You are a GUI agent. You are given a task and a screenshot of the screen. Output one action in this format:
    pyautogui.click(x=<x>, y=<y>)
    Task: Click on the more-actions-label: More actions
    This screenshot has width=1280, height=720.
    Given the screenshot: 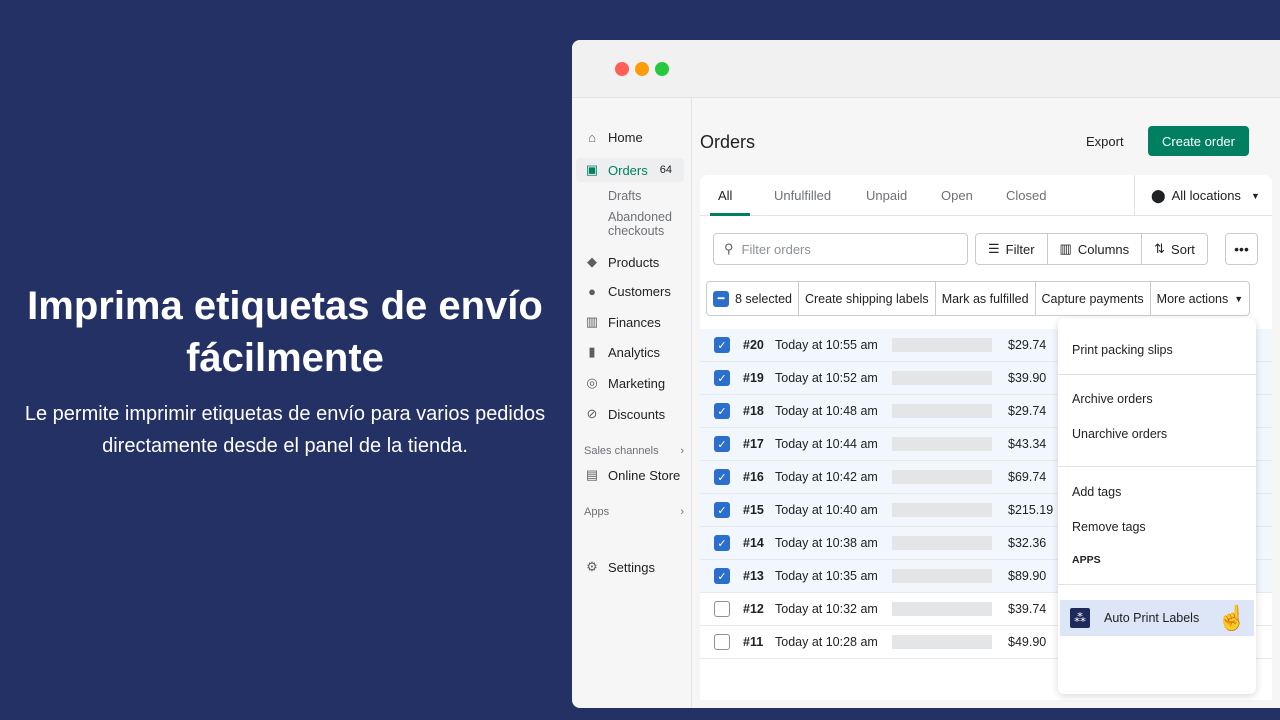 What is the action you would take?
    pyautogui.click(x=1192, y=298)
    